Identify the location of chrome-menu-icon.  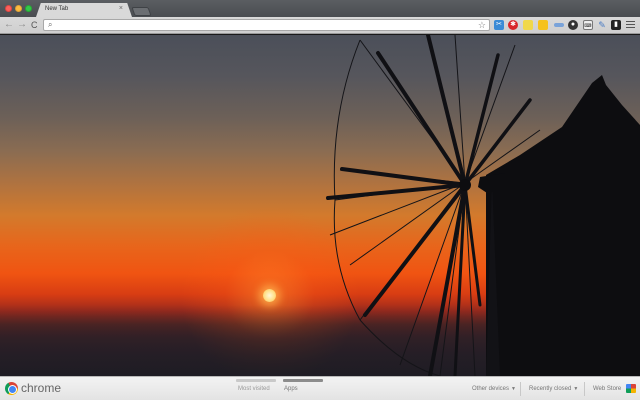
(630, 25).